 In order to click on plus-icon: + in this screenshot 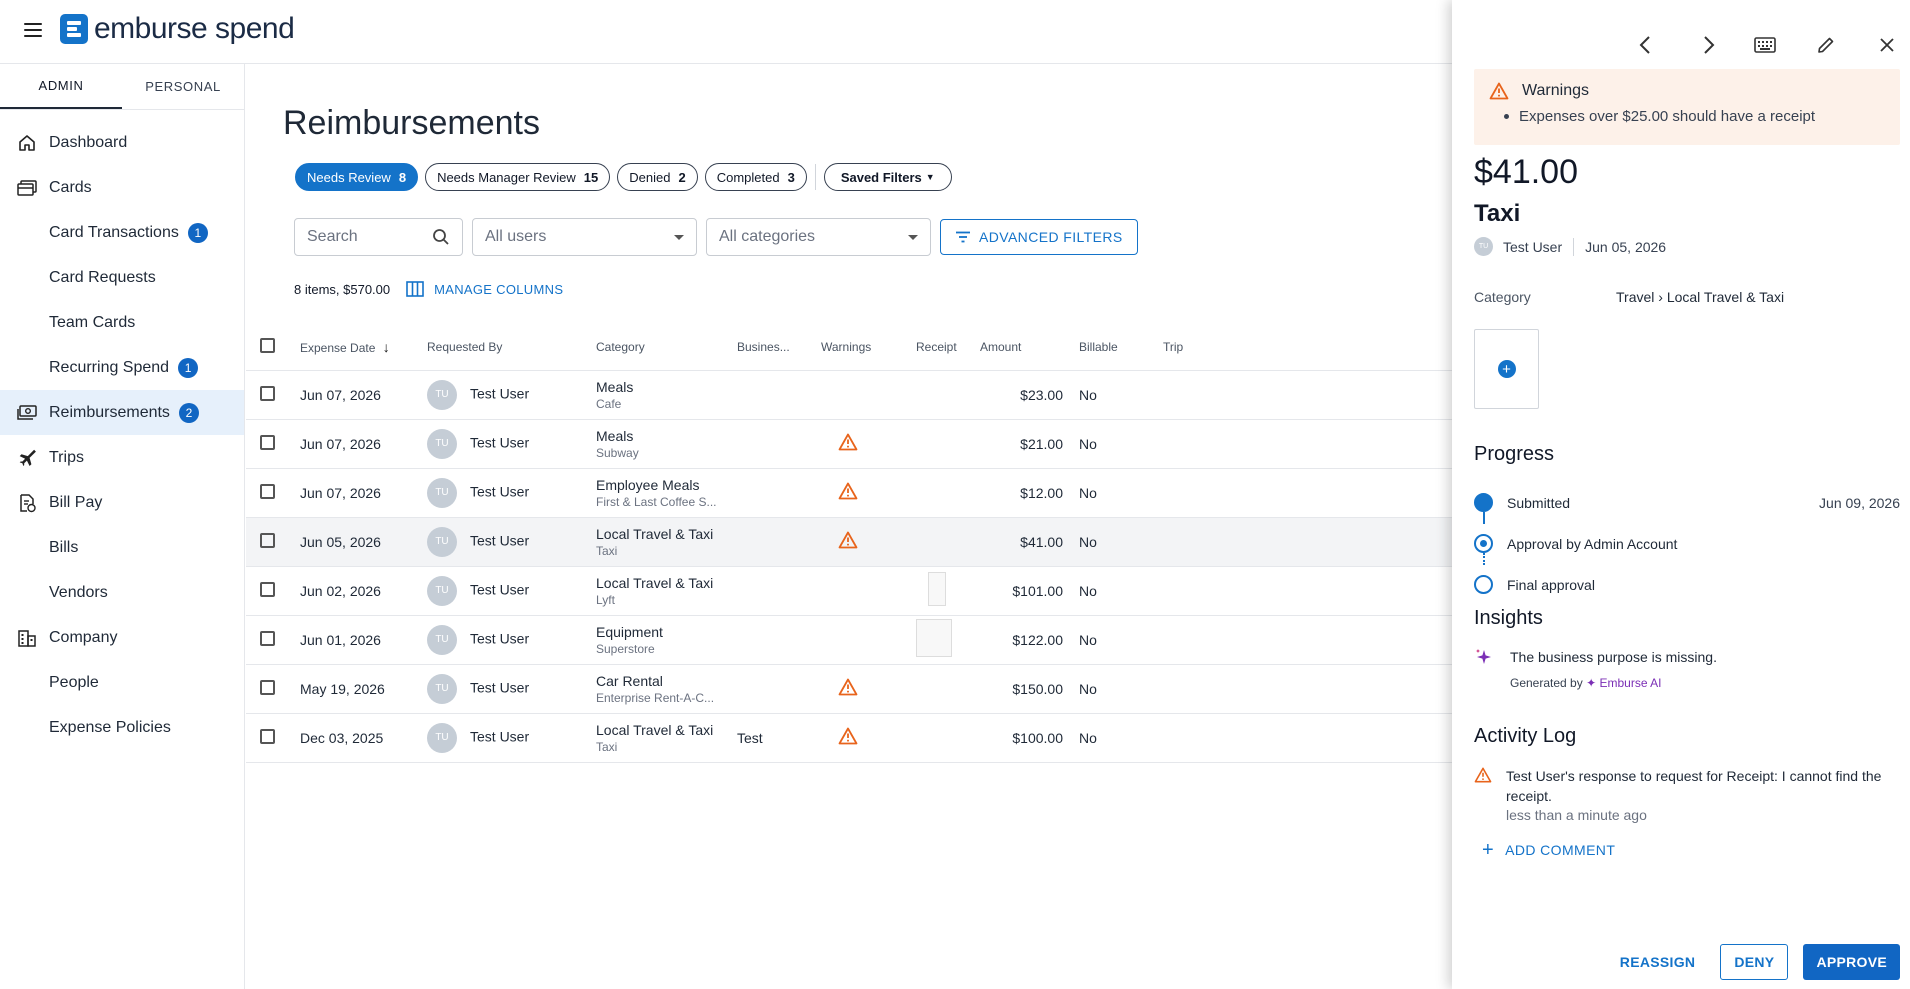, I will do `click(1506, 369)`.